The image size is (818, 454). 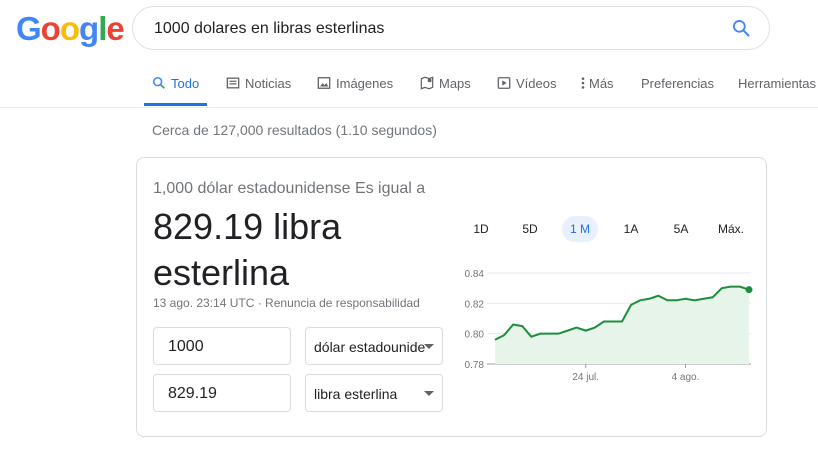 What do you see at coordinates (530, 229) in the screenshot?
I see `range-5d: 5D` at bounding box center [530, 229].